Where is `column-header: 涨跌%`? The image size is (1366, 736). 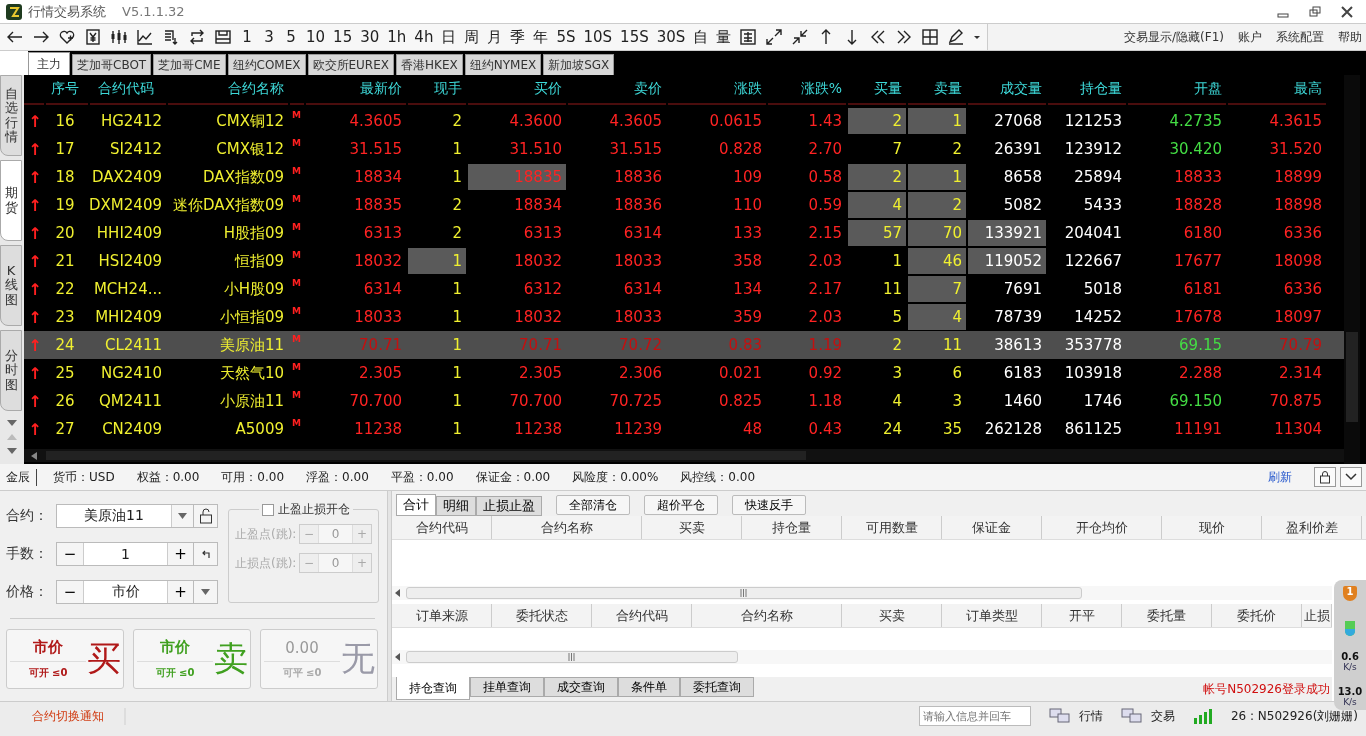 column-header: 涨跌% is located at coordinates (807, 90).